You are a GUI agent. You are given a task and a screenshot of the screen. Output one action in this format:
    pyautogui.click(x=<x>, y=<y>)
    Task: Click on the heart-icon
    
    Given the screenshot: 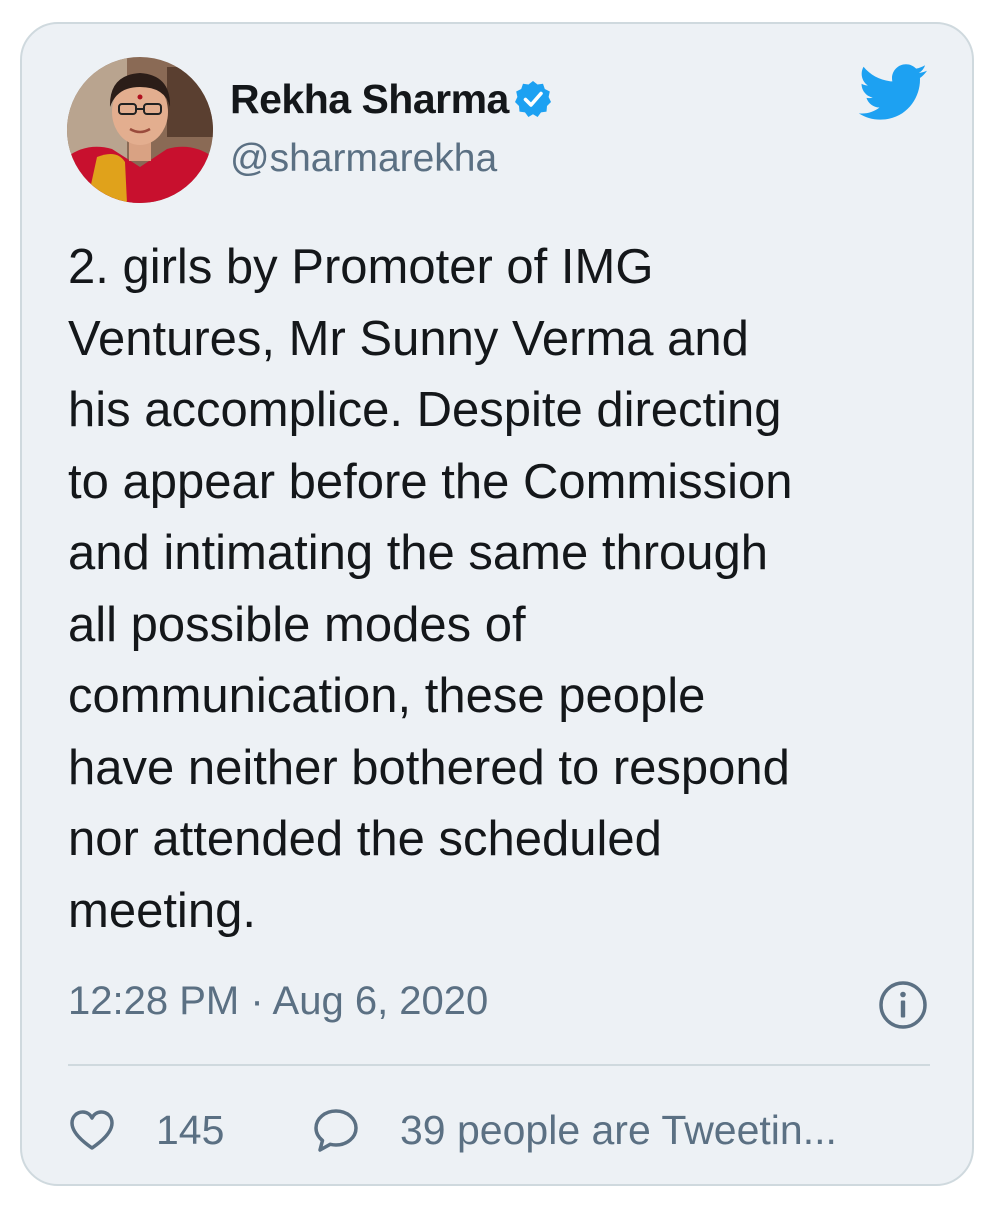 What is the action you would take?
    pyautogui.click(x=92, y=1130)
    